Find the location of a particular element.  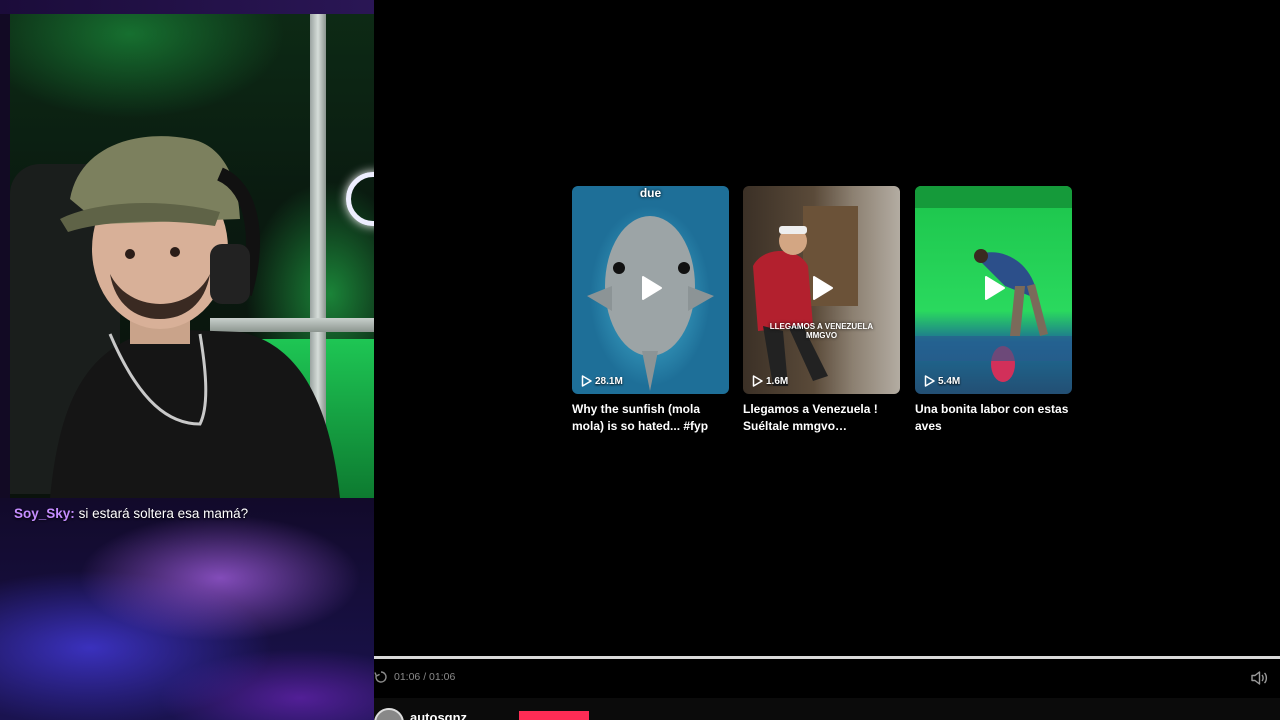

follow-button is located at coordinates (554, 715).